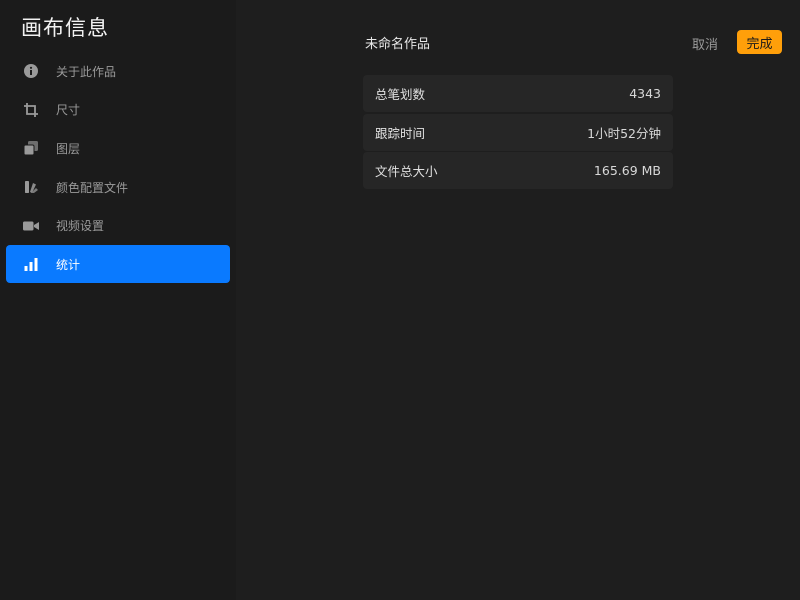 This screenshot has width=800, height=600. I want to click on bar-chart-icon, so click(31, 264).